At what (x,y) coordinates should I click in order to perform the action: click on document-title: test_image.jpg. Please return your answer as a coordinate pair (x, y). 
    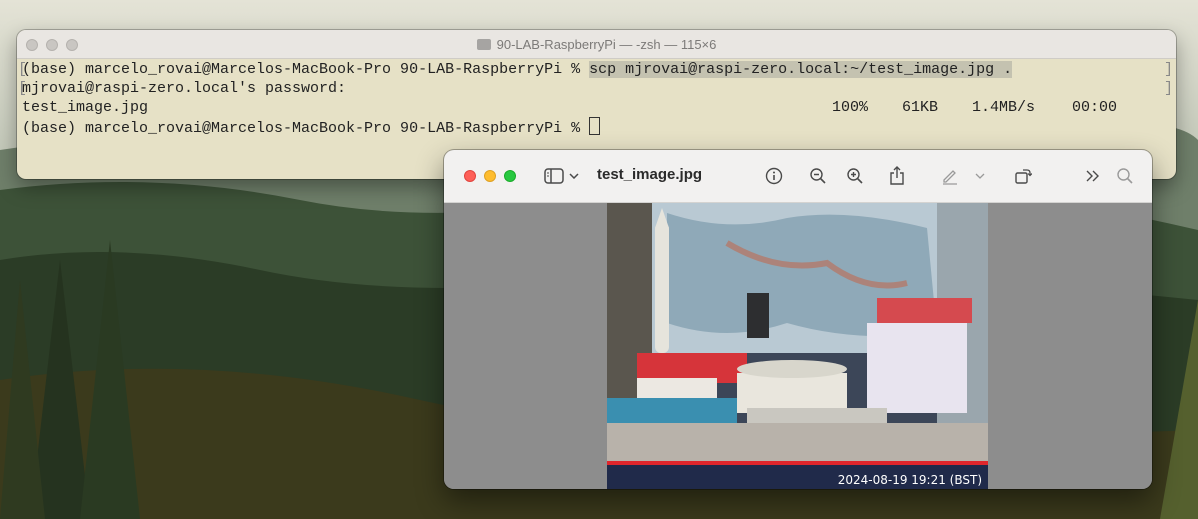
    Looking at the image, I should click on (650, 174).